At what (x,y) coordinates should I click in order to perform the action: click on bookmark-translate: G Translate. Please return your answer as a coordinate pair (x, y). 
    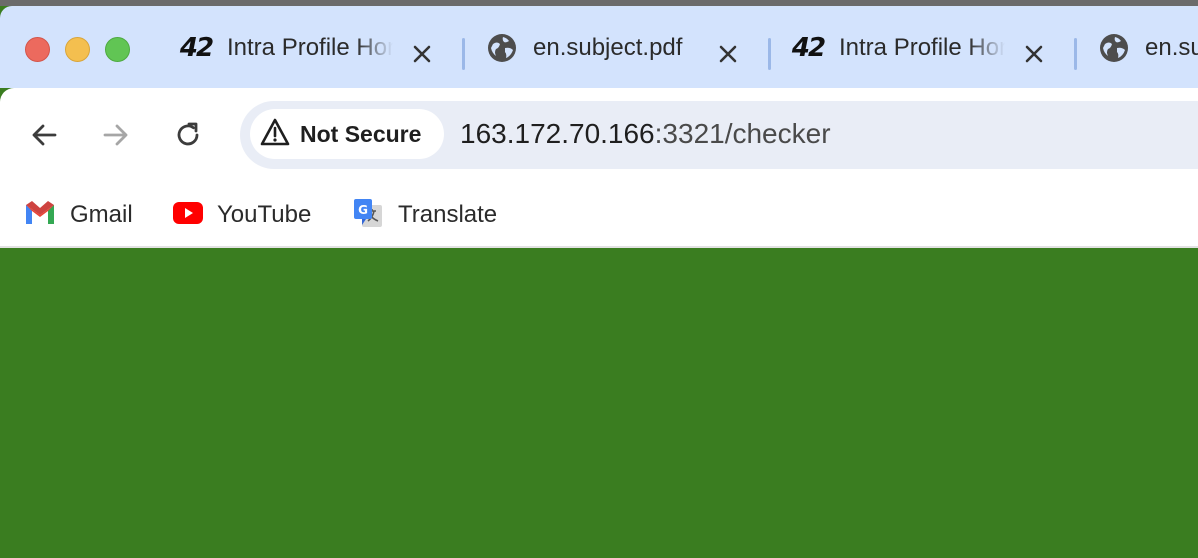
    Looking at the image, I should click on (424, 215).